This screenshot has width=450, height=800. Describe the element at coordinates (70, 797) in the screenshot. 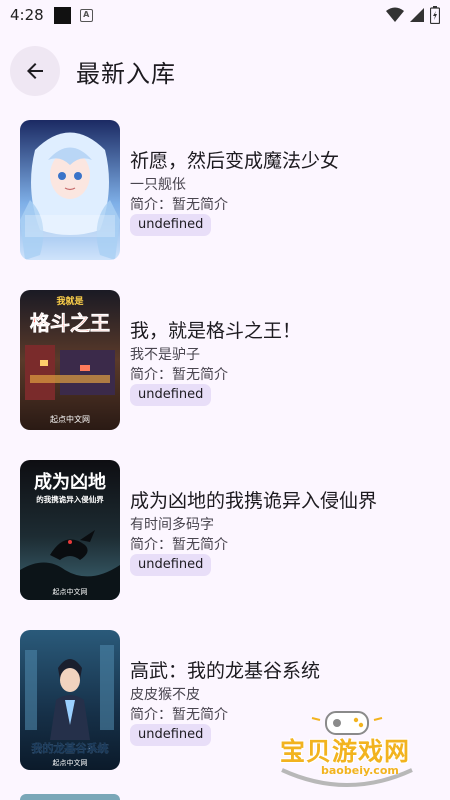

I see `list-item-partial` at that location.